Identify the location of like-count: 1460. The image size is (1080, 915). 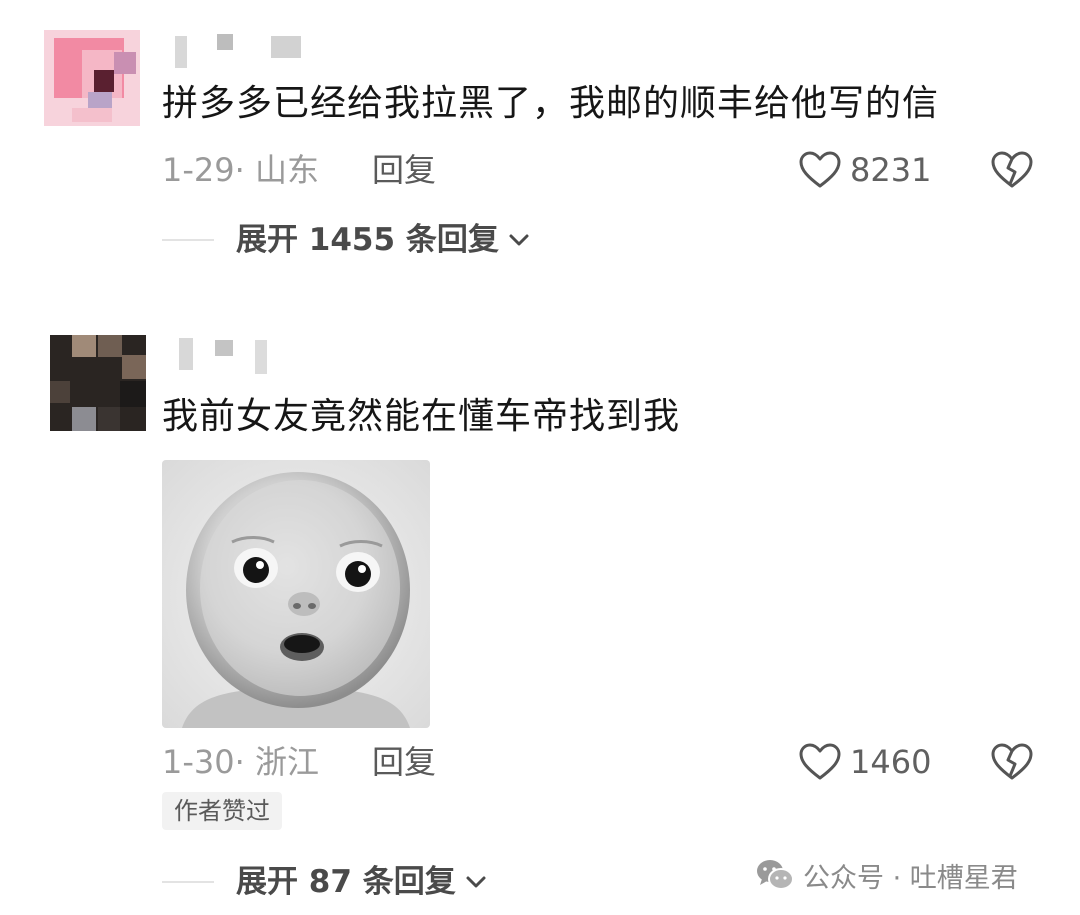
(891, 762).